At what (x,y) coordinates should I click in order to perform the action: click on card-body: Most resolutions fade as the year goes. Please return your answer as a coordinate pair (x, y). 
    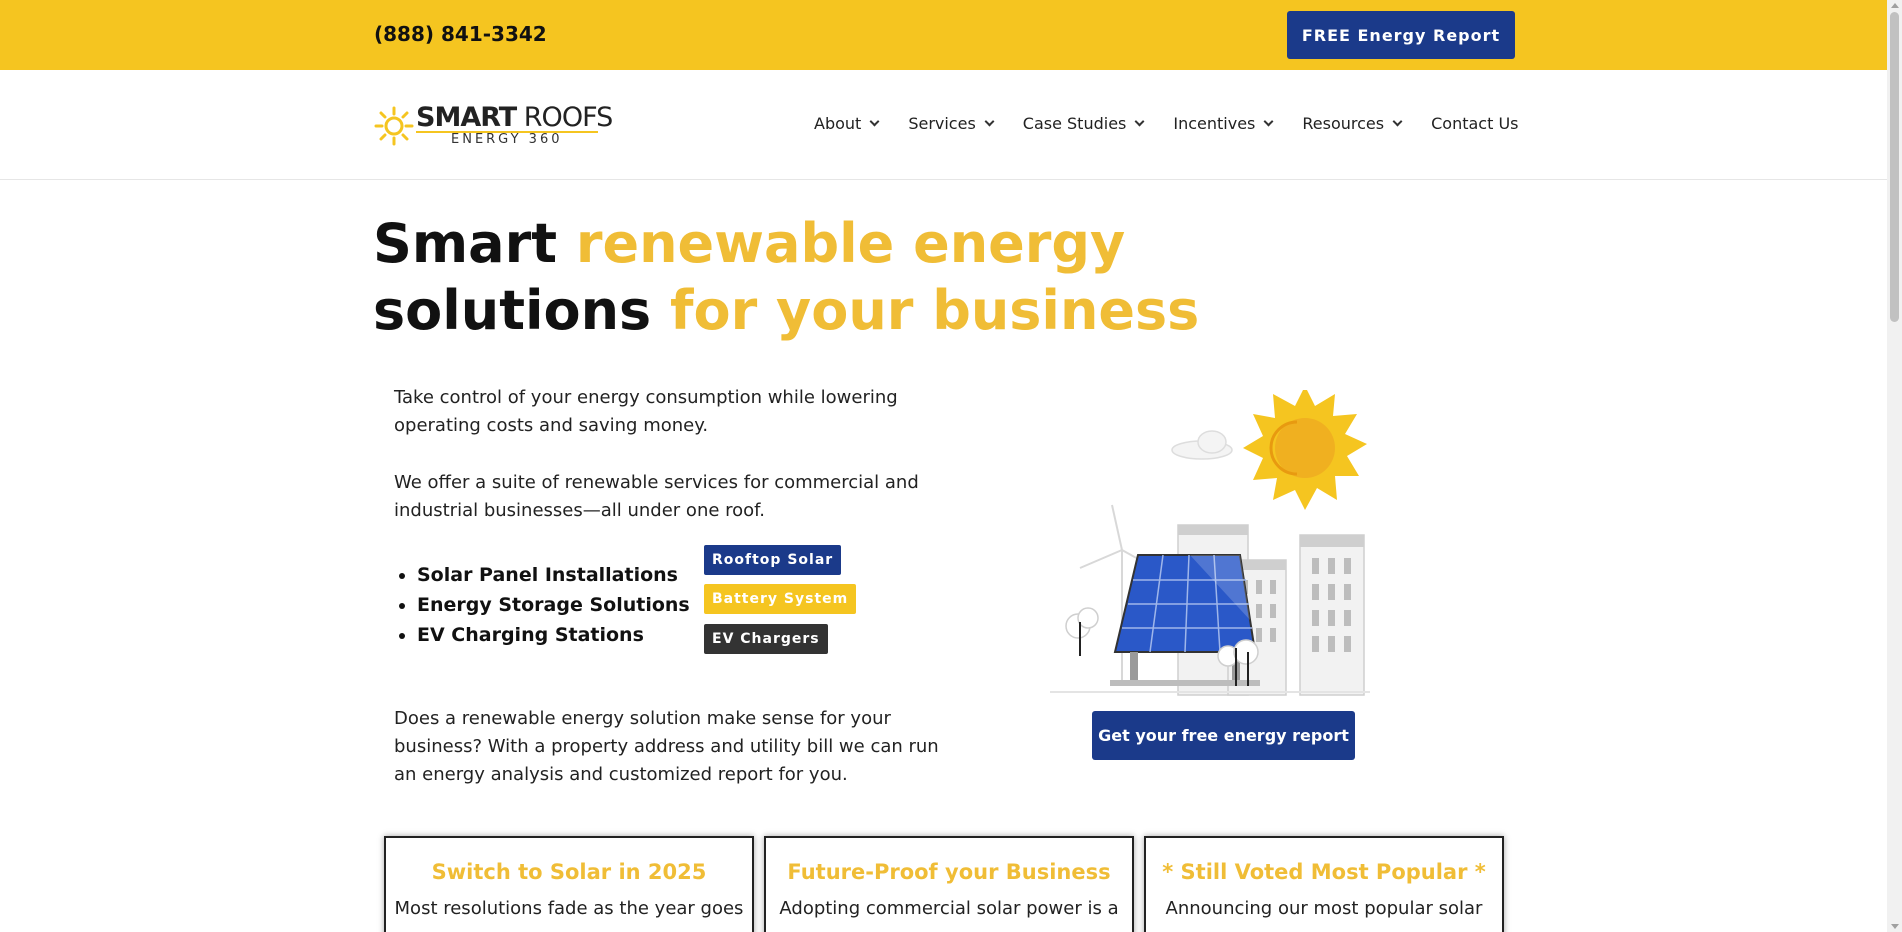
    Looking at the image, I should click on (569, 908).